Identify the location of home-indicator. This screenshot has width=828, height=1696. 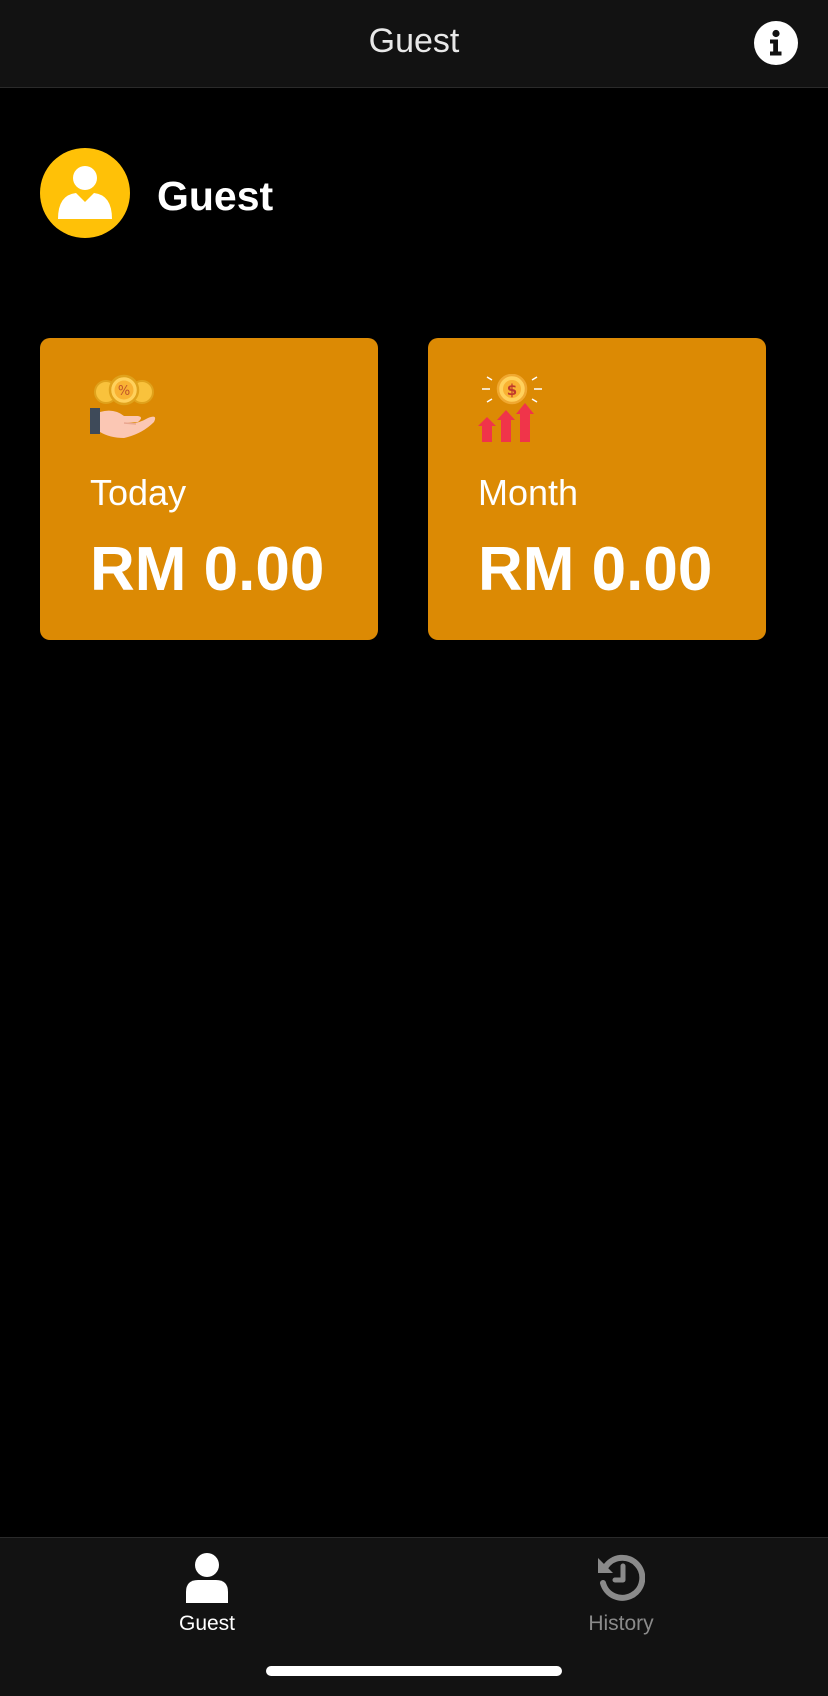
(414, 1671).